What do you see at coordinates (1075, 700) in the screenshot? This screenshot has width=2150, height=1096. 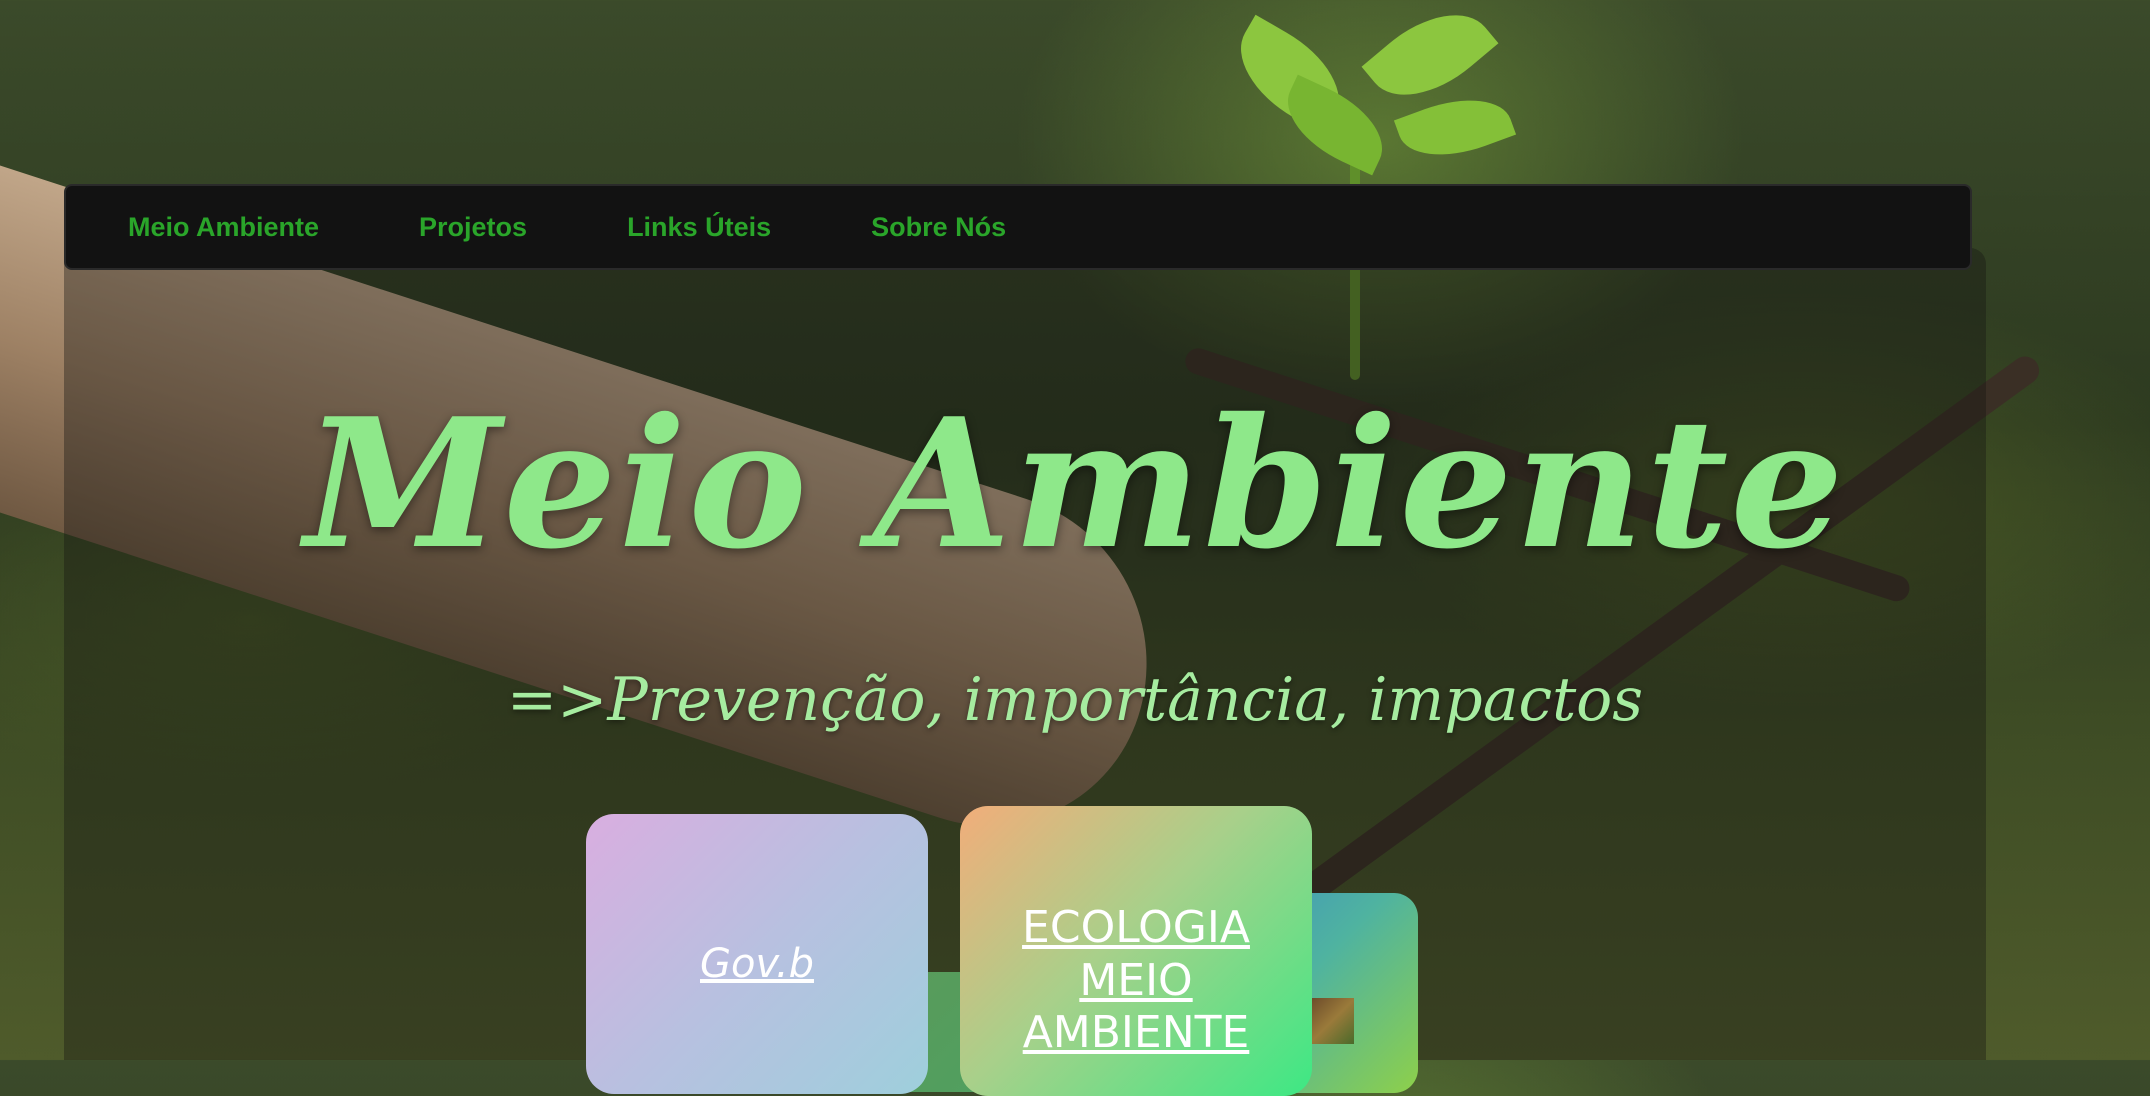 I see `page-subtitle: =>Prevenção, importância, impactos` at bounding box center [1075, 700].